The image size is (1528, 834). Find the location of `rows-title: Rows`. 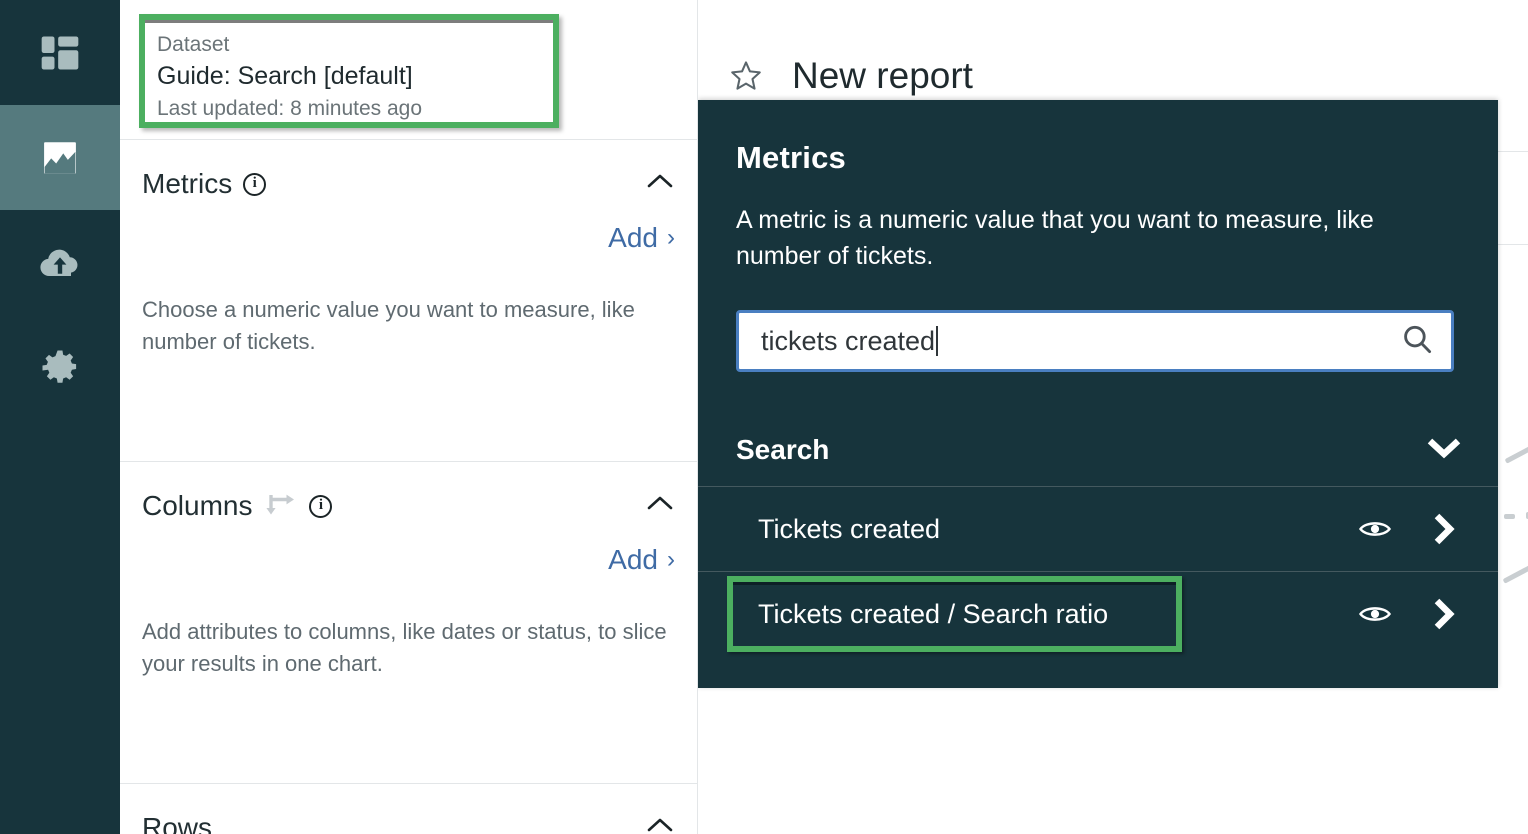

rows-title: Rows is located at coordinates (177, 823).